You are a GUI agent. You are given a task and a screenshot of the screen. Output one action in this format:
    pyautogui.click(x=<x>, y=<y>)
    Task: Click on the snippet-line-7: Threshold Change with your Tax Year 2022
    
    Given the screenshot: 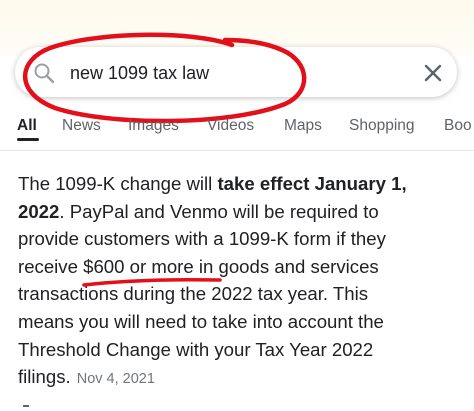 What is the action you would take?
    pyautogui.click(x=196, y=349)
    